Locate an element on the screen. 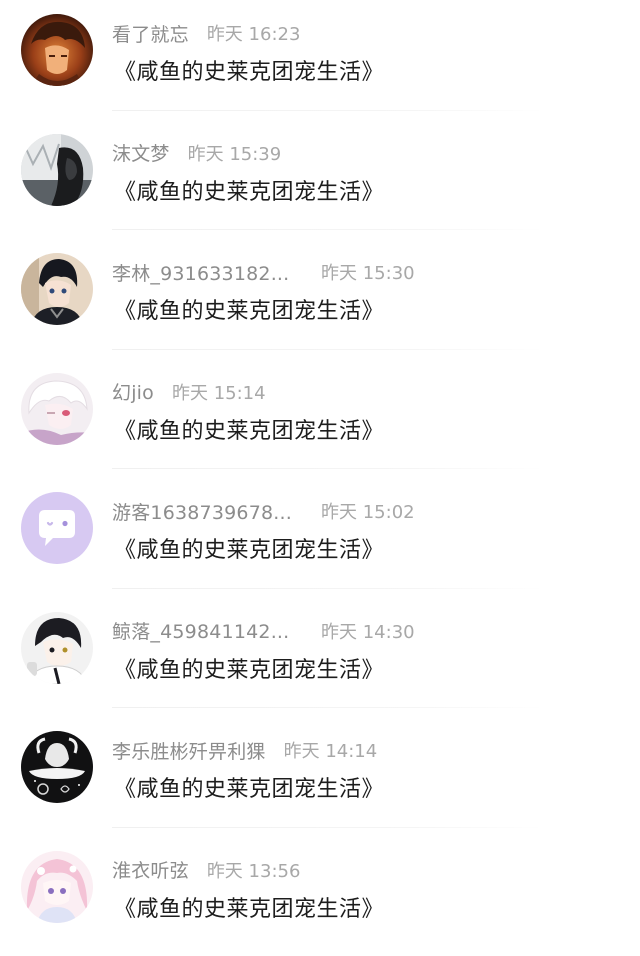  message-time: 昨天 15:30 is located at coordinates (368, 272).